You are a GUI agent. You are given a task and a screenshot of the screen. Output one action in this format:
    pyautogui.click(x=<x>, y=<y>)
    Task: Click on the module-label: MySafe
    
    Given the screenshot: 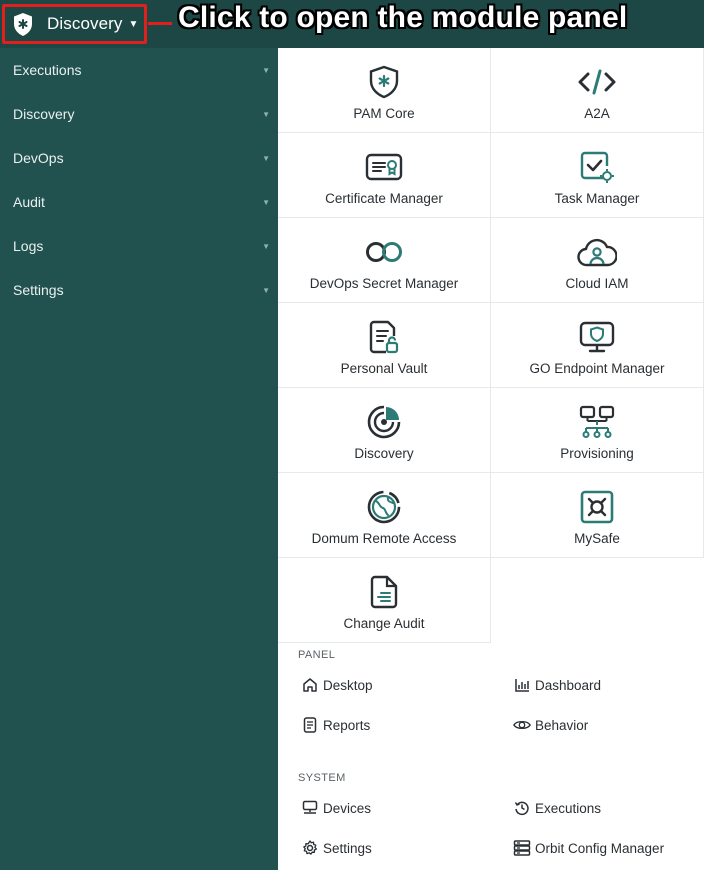 What is the action you would take?
    pyautogui.click(x=597, y=538)
    